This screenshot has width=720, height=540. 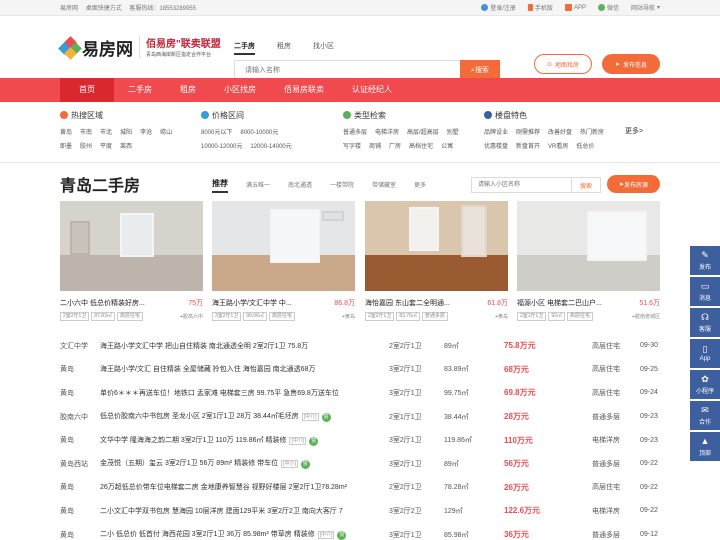 What do you see at coordinates (705, 415) in the screenshot?
I see `sidebar-cooperate-button: ✉ 合作` at bounding box center [705, 415].